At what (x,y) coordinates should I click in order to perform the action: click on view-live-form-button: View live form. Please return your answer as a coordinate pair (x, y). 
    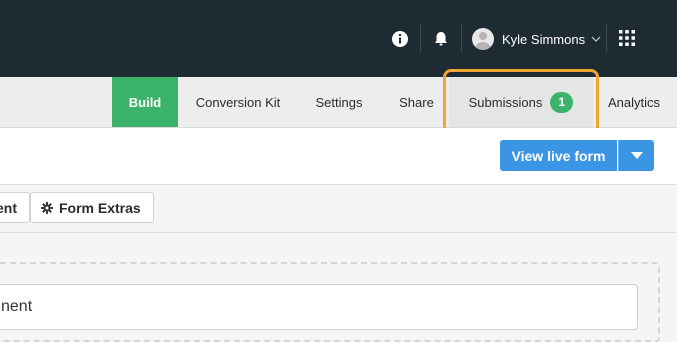
    Looking at the image, I should click on (558, 155).